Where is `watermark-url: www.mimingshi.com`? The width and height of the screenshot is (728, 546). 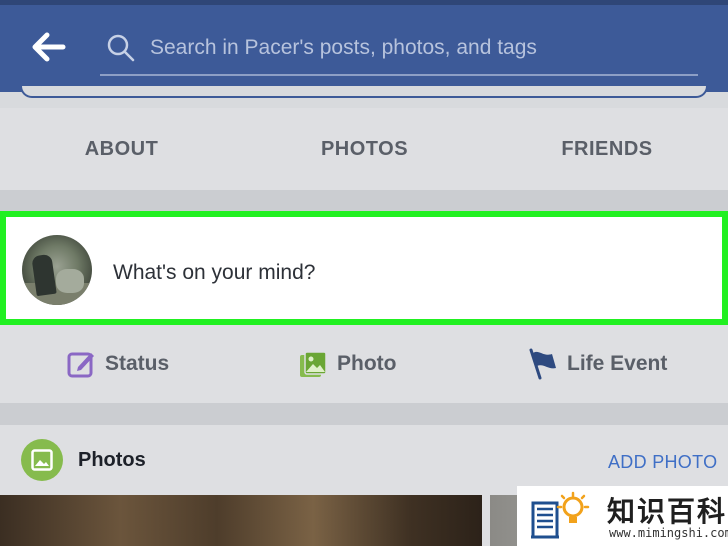 watermark-url: www.mimingshi.com is located at coordinates (668, 533).